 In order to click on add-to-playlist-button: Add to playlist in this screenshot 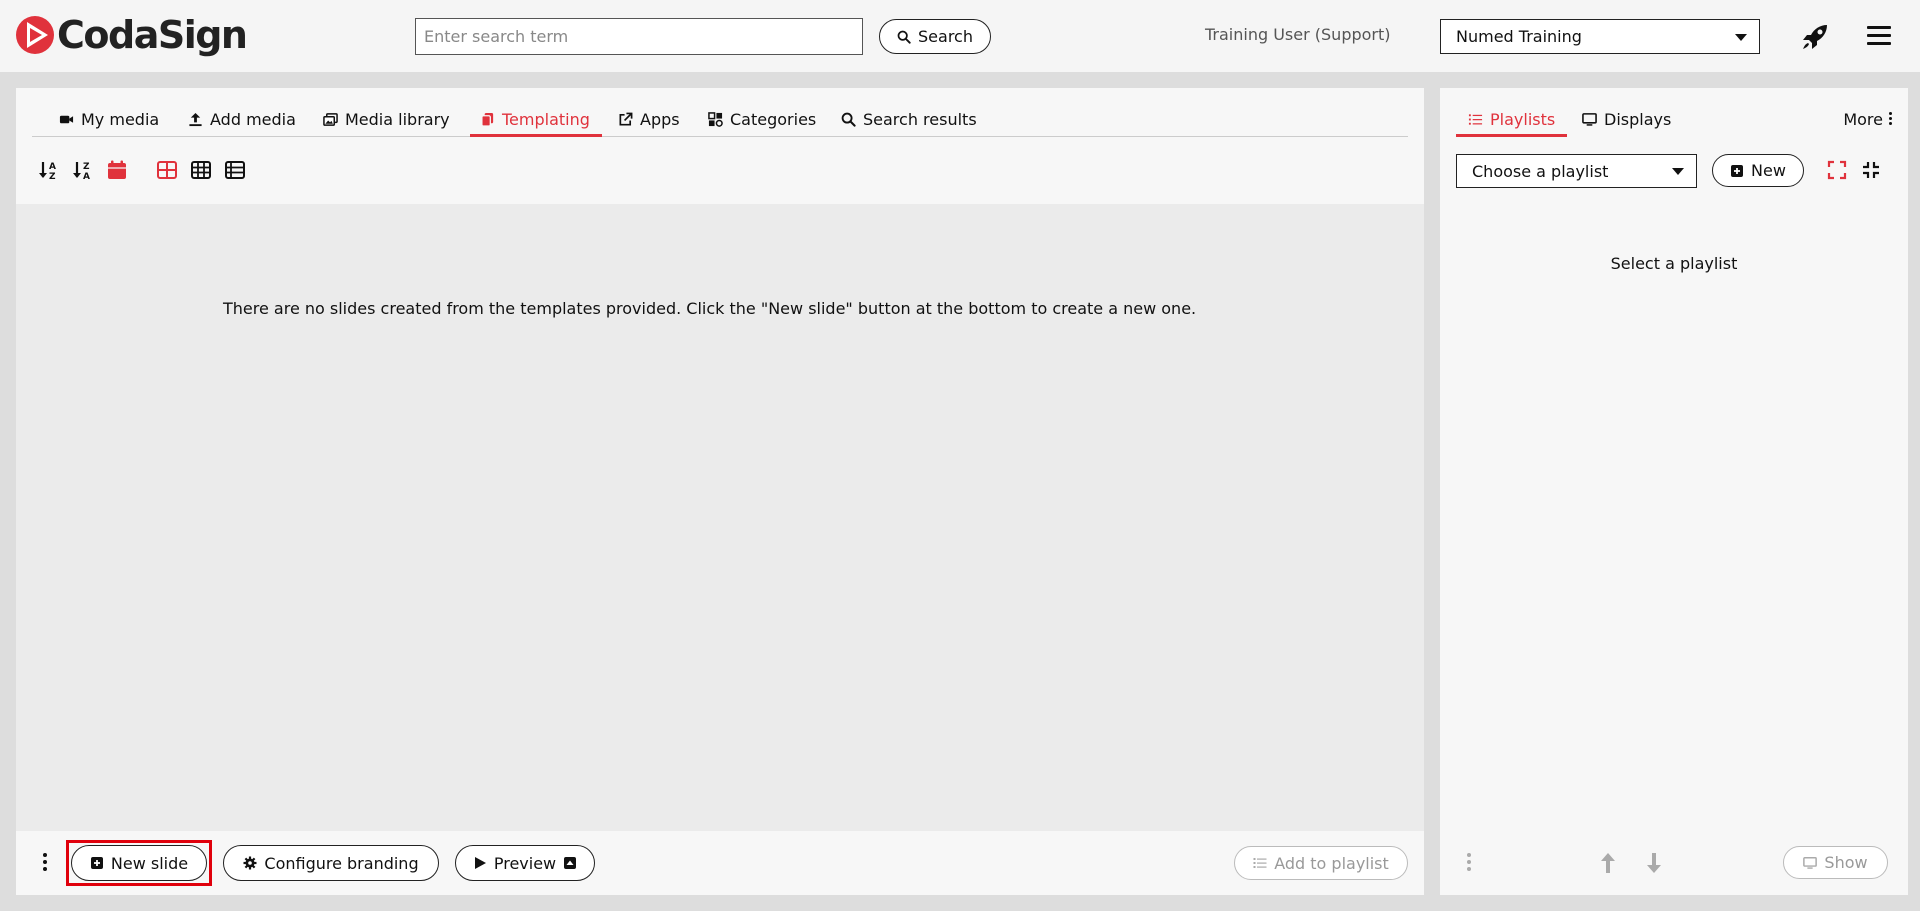, I will do `click(1321, 863)`.